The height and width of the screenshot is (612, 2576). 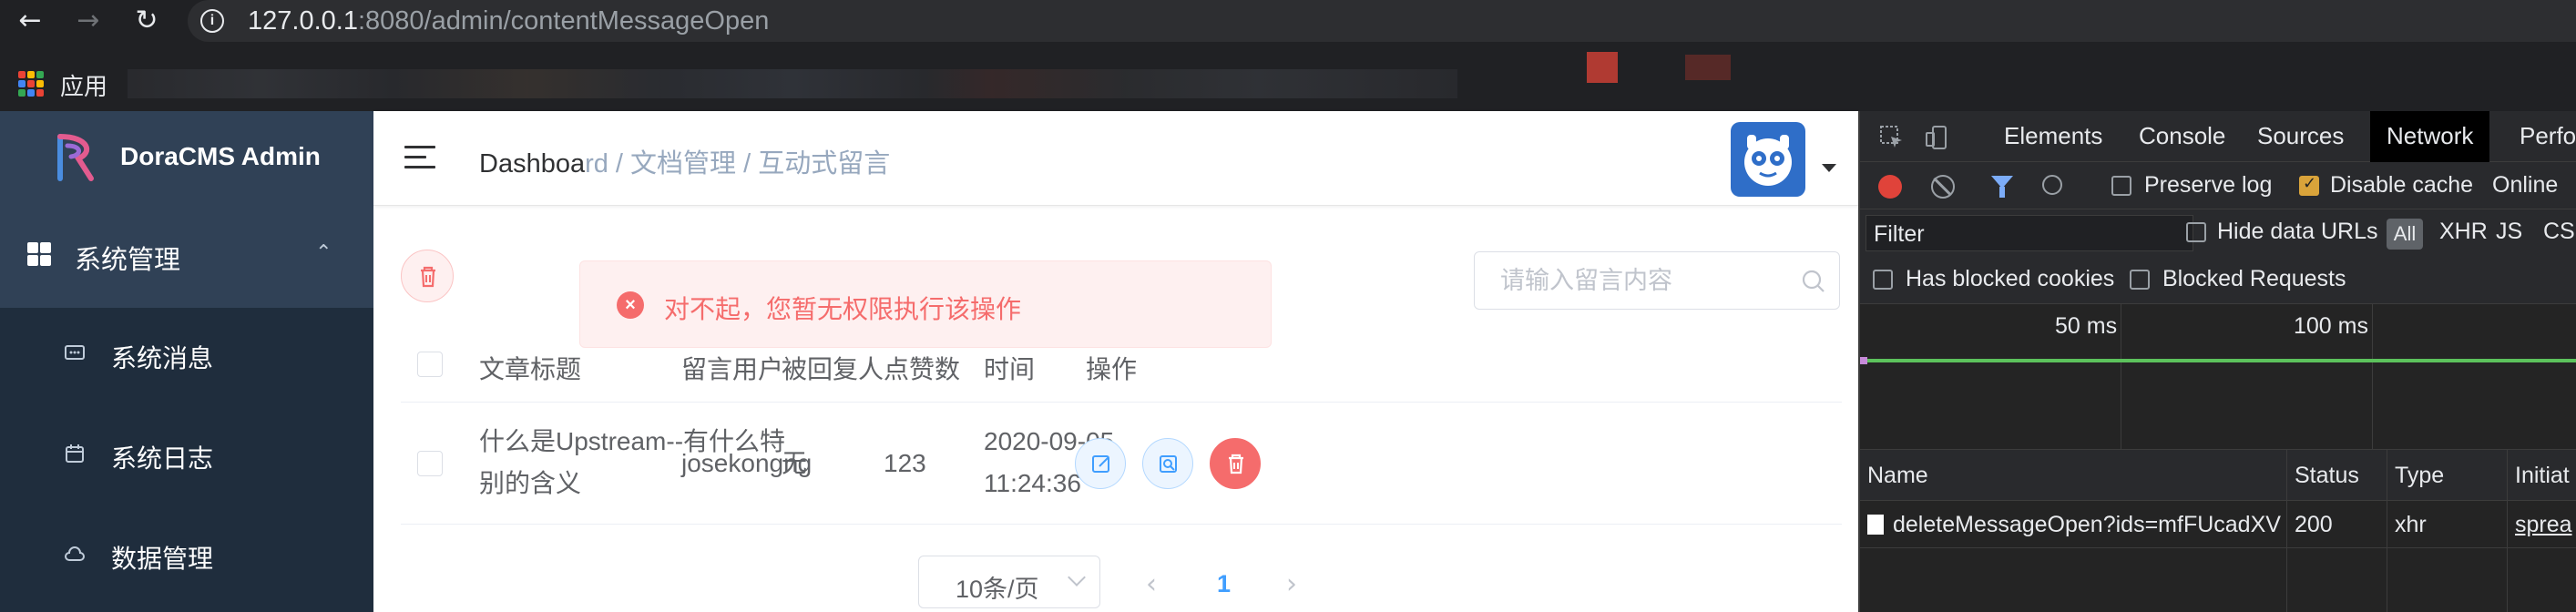 What do you see at coordinates (2447, 475) in the screenshot?
I see `column-header-type: Type` at bounding box center [2447, 475].